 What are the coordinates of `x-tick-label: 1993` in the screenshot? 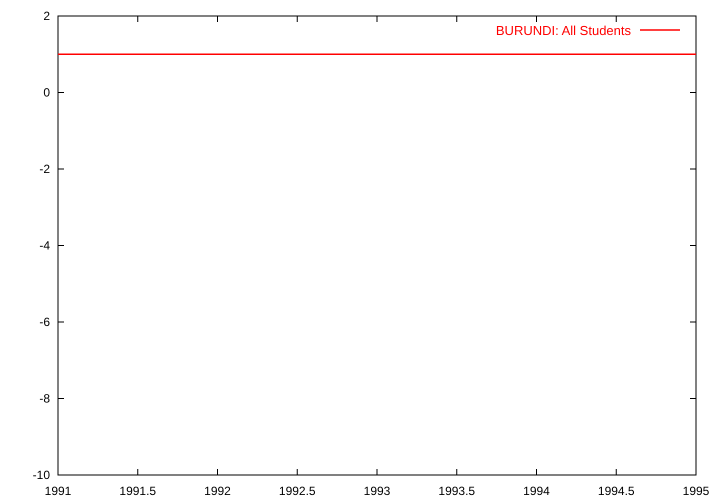 It's located at (377, 491).